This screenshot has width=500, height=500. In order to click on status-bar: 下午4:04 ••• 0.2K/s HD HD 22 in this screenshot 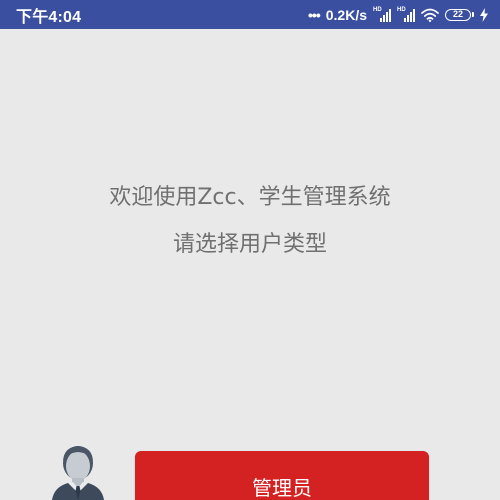, I will do `click(250, 14)`.